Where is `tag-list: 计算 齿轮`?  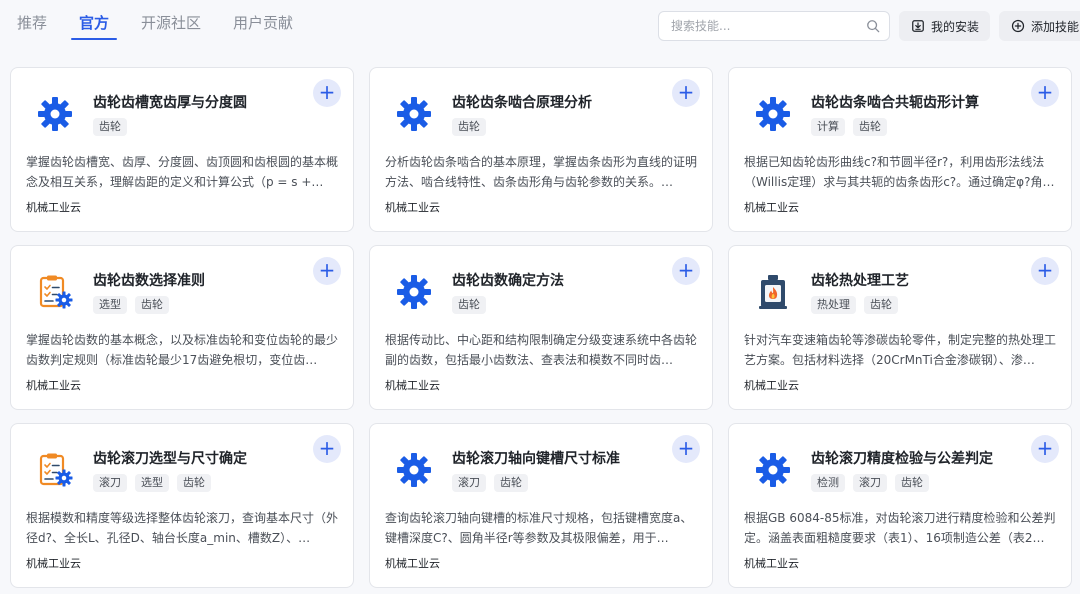
tag-list: 计算 齿轮 is located at coordinates (853, 127).